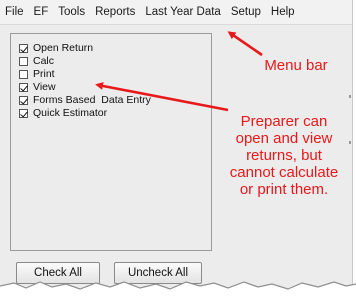 The width and height of the screenshot is (356, 303). I want to click on preparer-arrow, so click(162, 97).